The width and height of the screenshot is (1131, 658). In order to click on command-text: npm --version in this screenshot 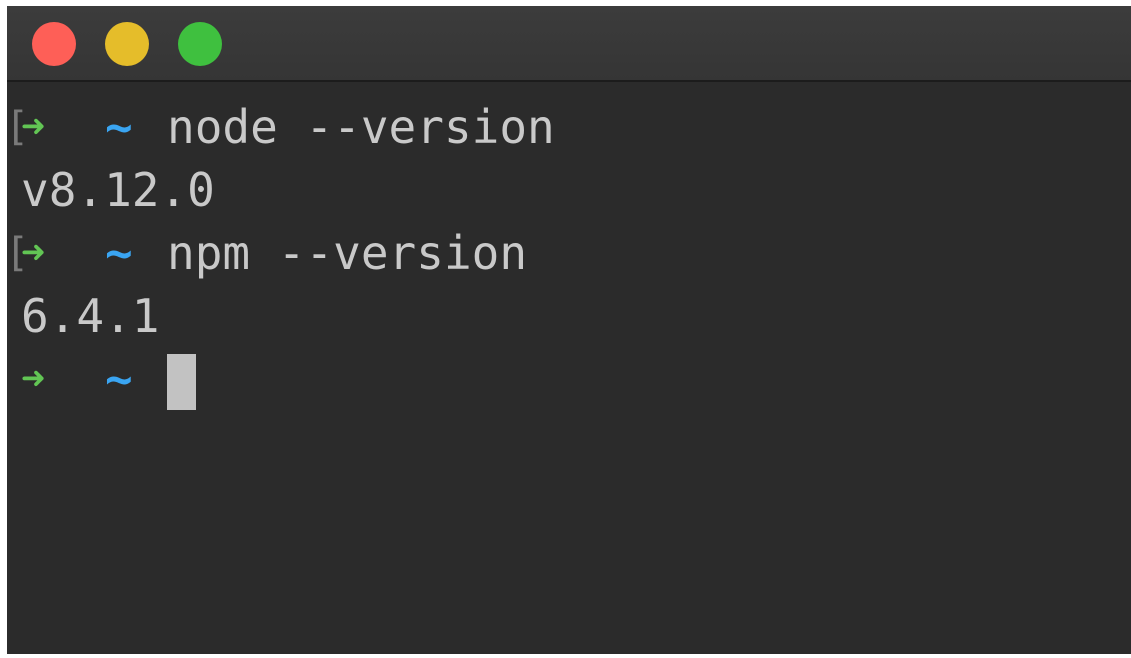, I will do `click(347, 253)`.